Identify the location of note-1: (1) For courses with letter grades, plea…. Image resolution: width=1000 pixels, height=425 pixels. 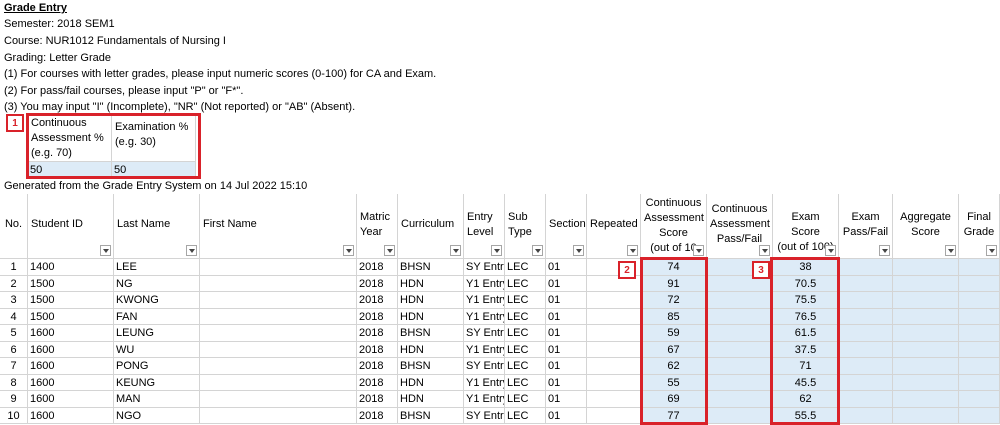
(220, 74).